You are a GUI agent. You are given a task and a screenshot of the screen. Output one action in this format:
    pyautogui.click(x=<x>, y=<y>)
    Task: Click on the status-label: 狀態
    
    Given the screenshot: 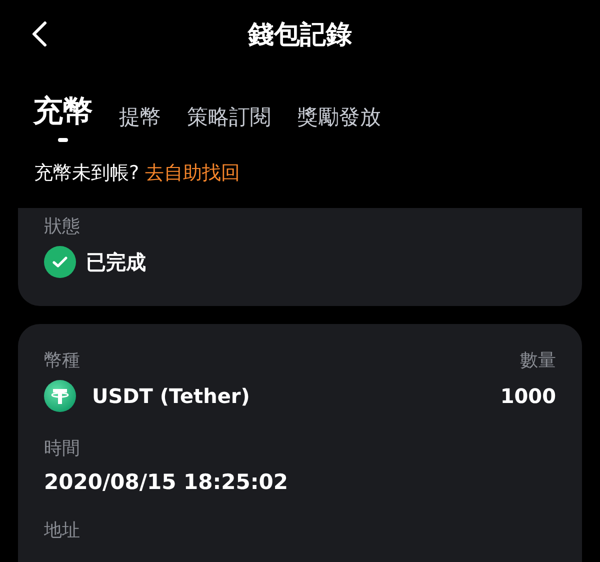 What is the action you would take?
    pyautogui.click(x=62, y=226)
    